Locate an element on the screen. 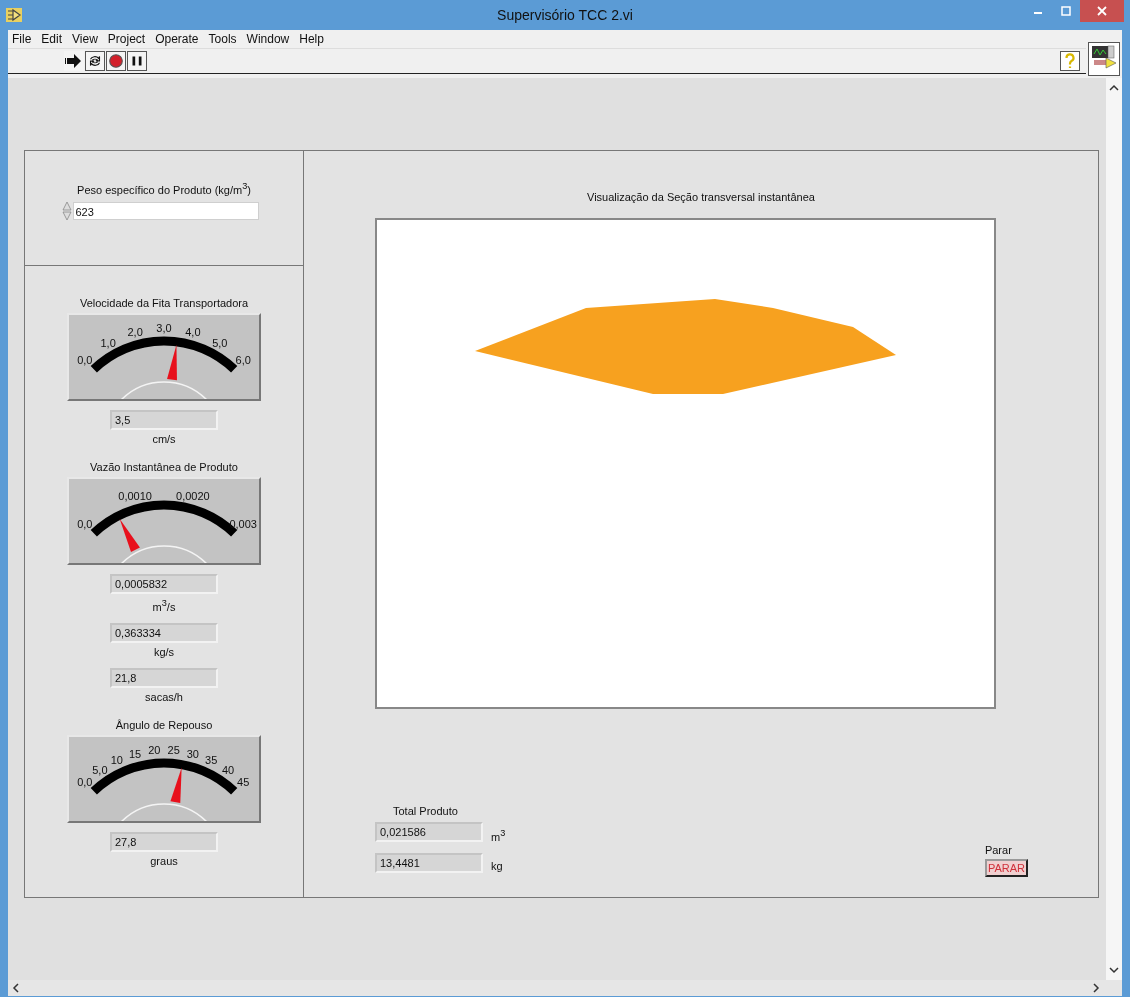 This screenshot has width=1130, height=997. unit-label: m$^{3}$/s is located at coordinates (164, 605).